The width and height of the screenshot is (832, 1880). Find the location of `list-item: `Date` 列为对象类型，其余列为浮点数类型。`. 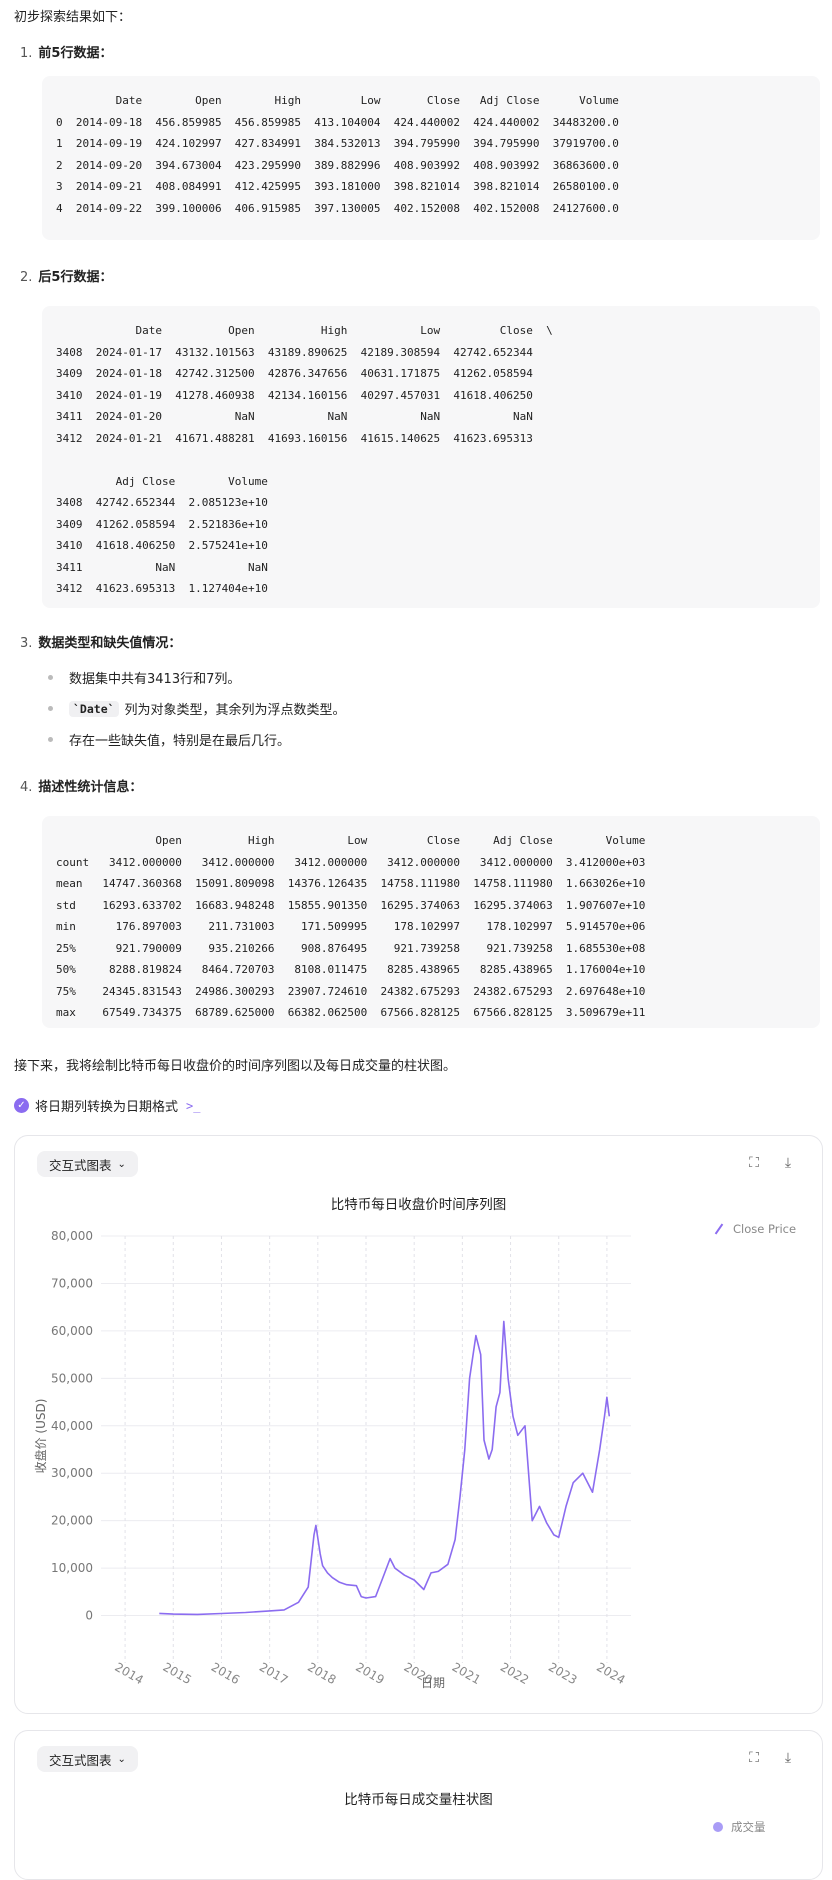

list-item: `Date` 列为对象类型，其余列为浮点数类型。 is located at coordinates (197, 708).